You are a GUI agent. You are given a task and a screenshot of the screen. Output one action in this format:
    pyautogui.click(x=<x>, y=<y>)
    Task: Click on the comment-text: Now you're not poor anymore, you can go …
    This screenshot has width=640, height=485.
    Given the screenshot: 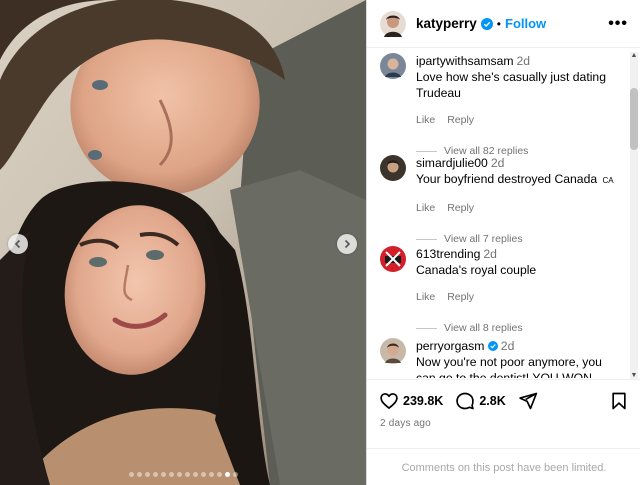 What is the action you would take?
    pyautogui.click(x=509, y=366)
    